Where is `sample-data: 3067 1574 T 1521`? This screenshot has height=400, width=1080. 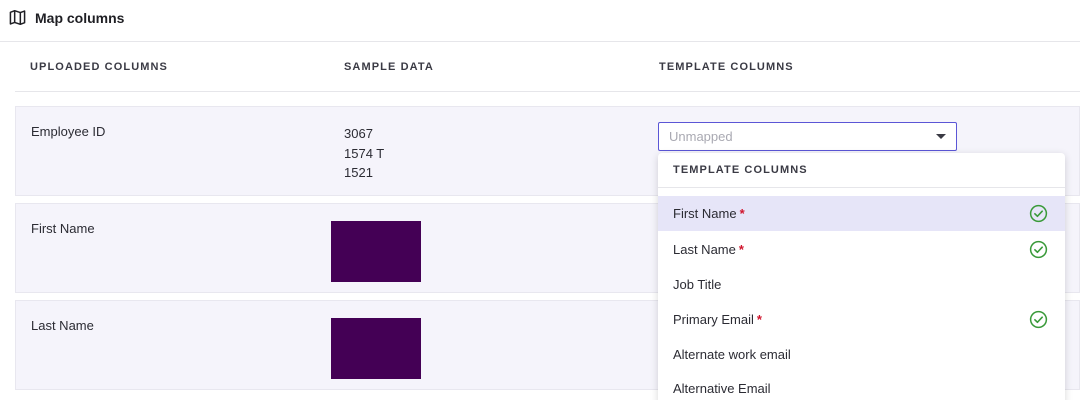 sample-data: 3067 1574 T 1521 is located at coordinates (364, 153).